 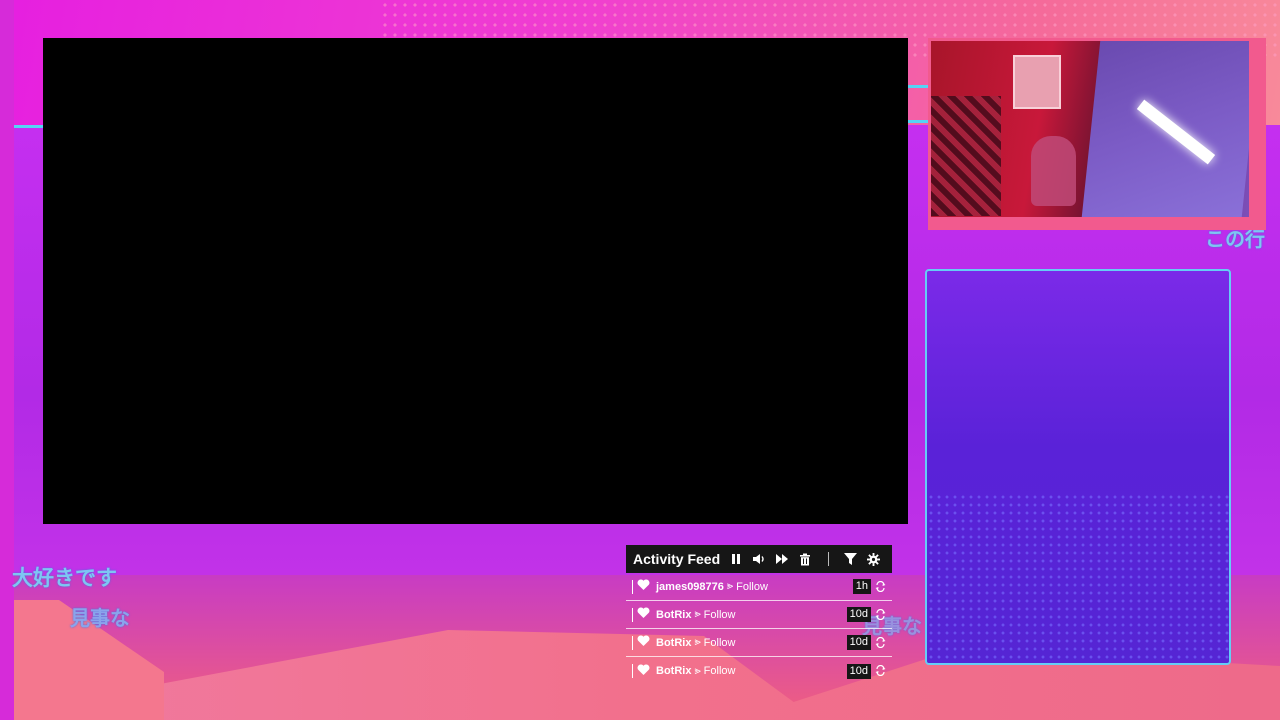 What do you see at coordinates (850, 559) in the screenshot?
I see `filter-icon` at bounding box center [850, 559].